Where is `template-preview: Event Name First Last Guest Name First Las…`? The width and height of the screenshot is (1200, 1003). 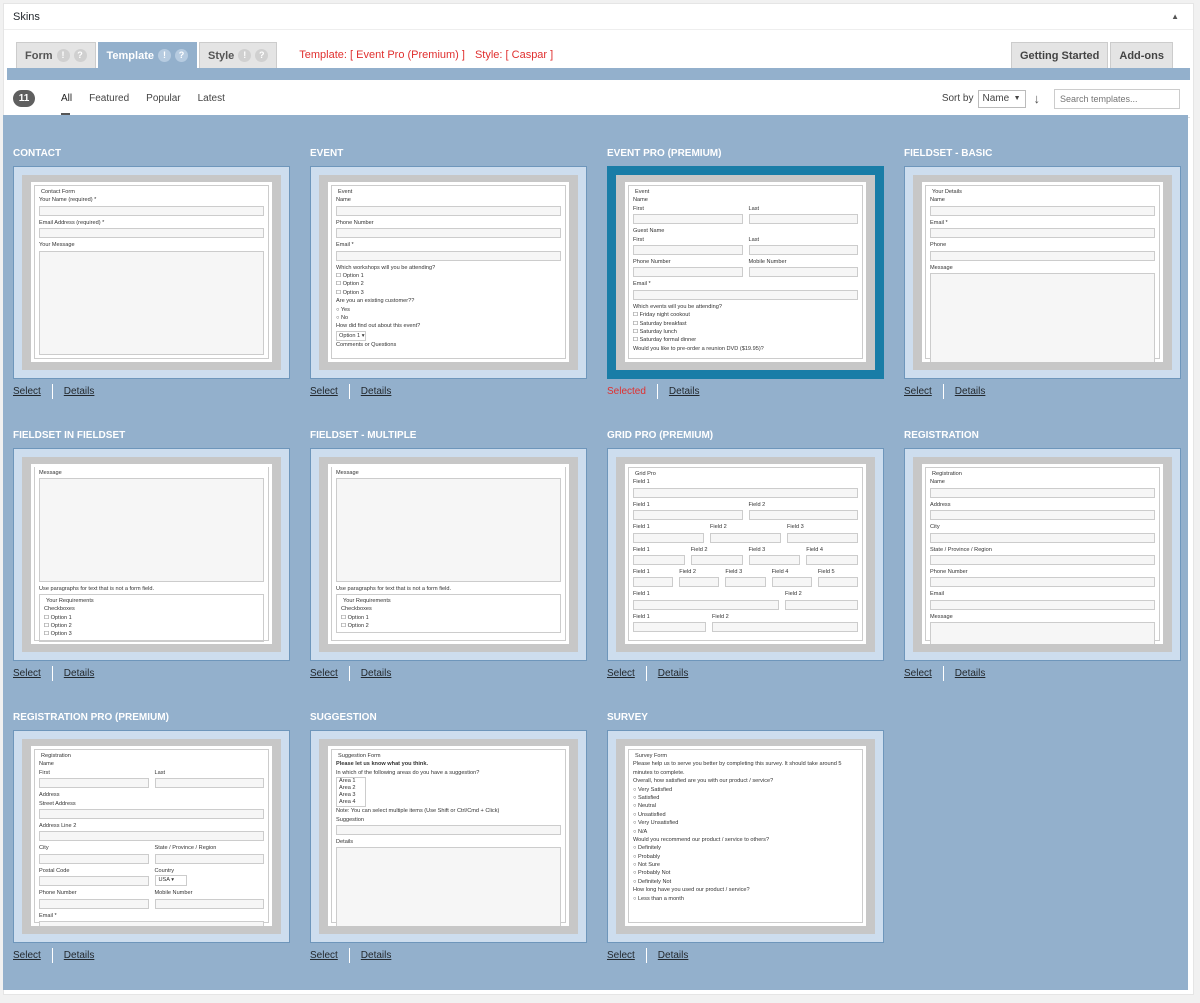 template-preview: Event Name First Last Guest Name First Las… is located at coordinates (745, 272).